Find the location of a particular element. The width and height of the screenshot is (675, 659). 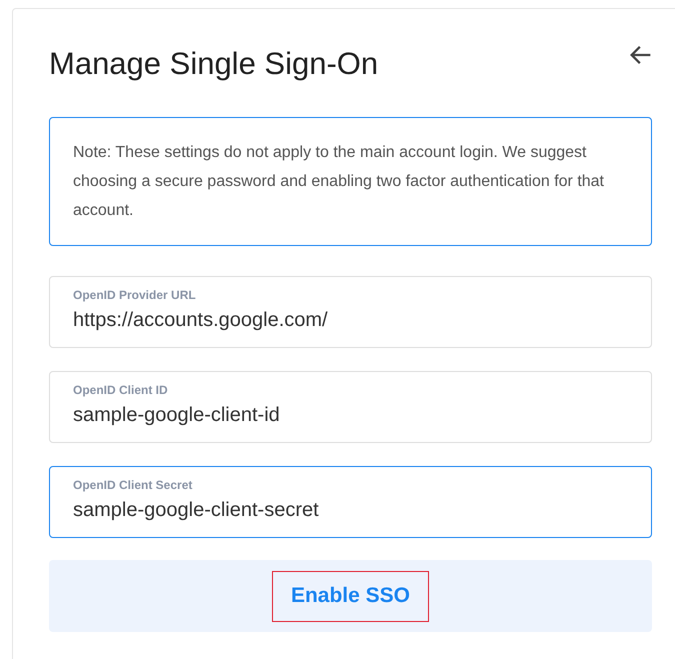

field-label: OpenID Client ID is located at coordinates (121, 390).